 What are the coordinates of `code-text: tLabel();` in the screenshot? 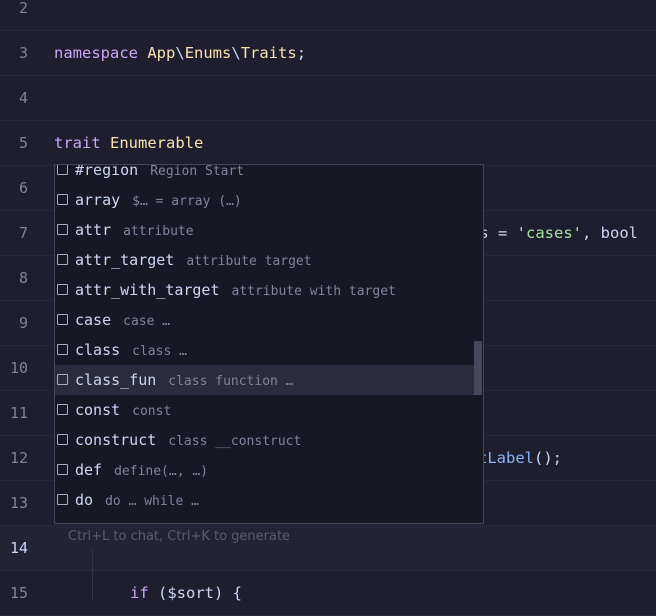 It's located at (520, 458).